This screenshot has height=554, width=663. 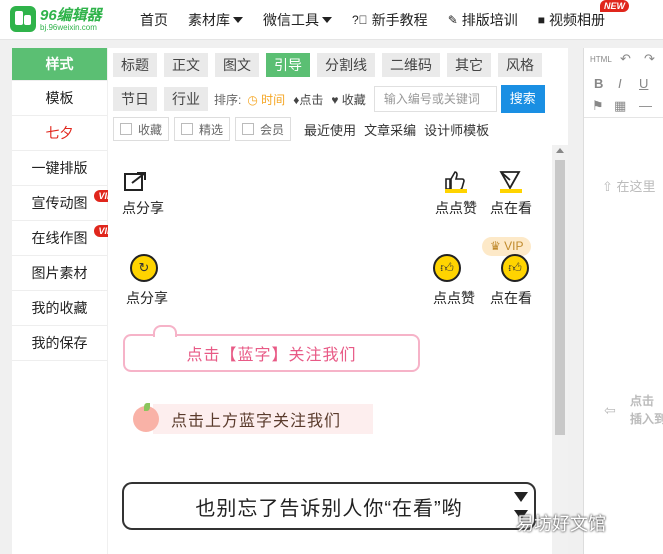 What do you see at coordinates (452, 20) in the screenshot?
I see `edit-icon: ✎` at bounding box center [452, 20].